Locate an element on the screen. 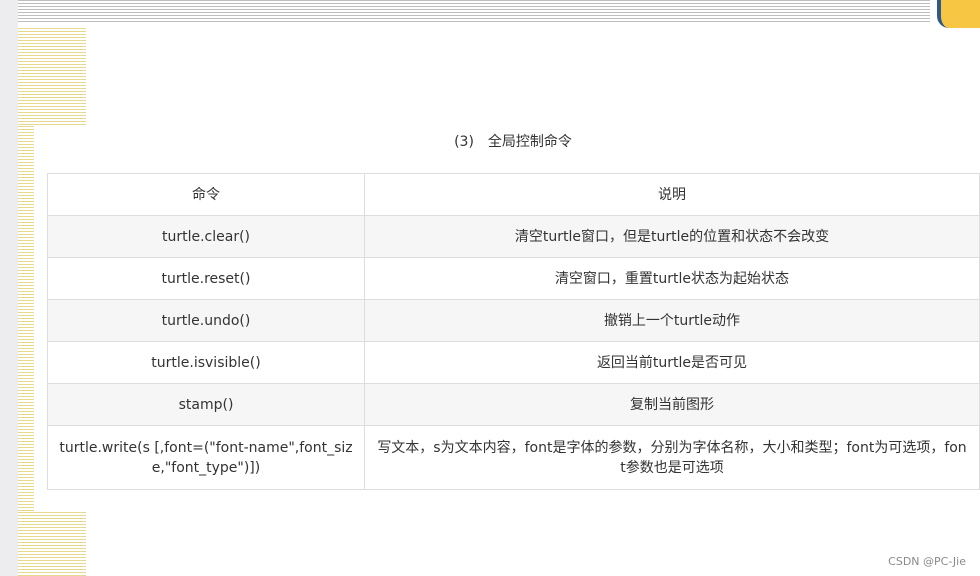  column-header-description: 说明 is located at coordinates (672, 194).